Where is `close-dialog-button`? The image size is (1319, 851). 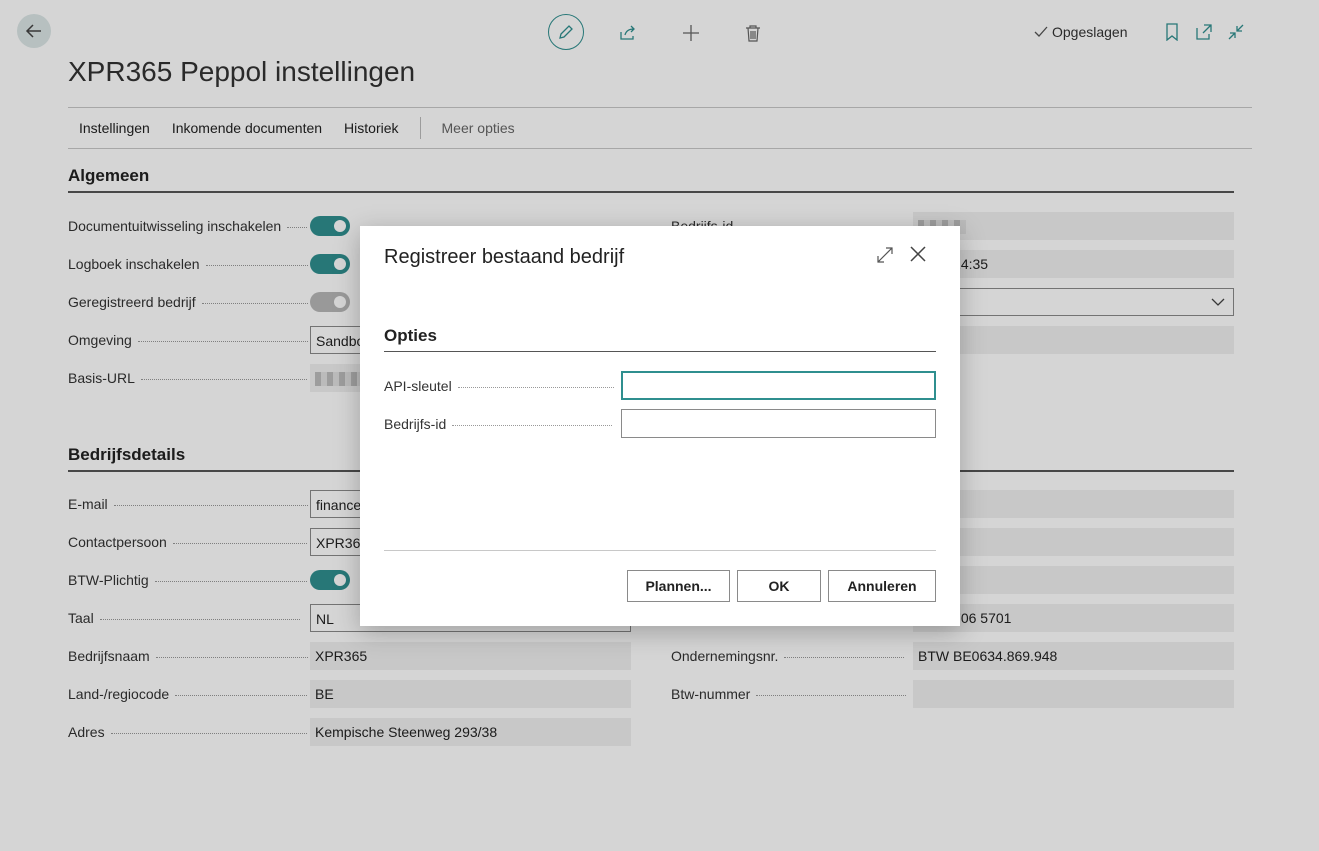
close-dialog-button is located at coordinates (920, 256).